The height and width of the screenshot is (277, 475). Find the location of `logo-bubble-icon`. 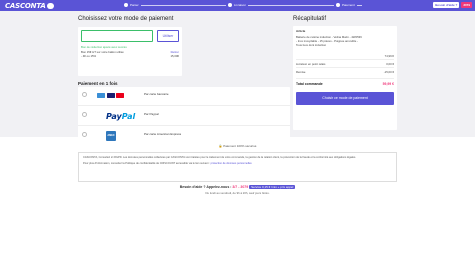

logo-bubble-icon is located at coordinates (50, 5).